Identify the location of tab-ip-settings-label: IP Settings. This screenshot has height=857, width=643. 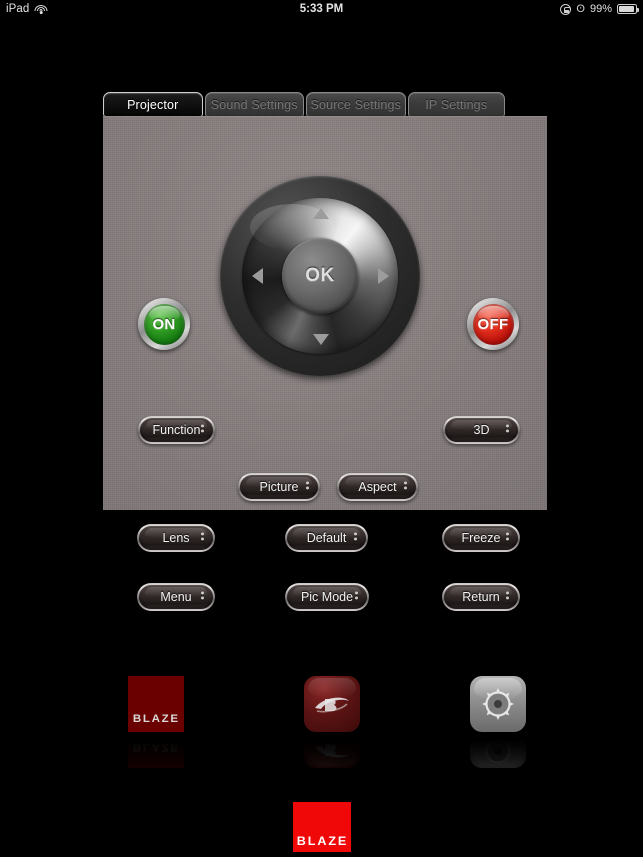
(456, 104).